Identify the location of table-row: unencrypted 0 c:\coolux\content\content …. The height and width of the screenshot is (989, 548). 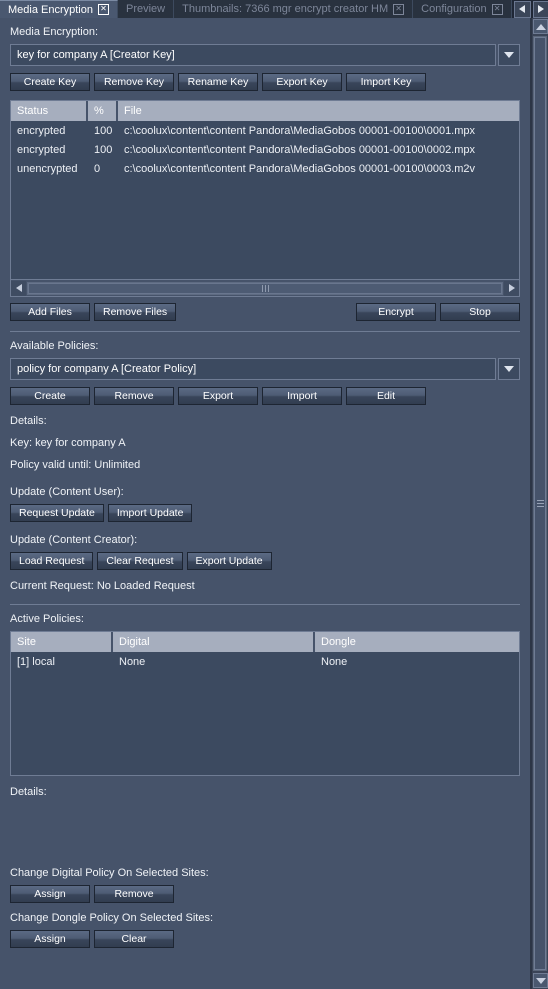
(265, 168).